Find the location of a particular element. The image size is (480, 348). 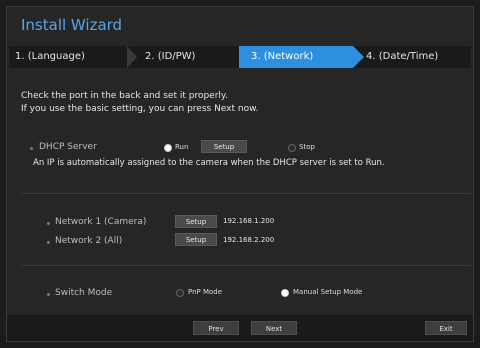

network-2-label: Network 2 (All) is located at coordinates (89, 241).